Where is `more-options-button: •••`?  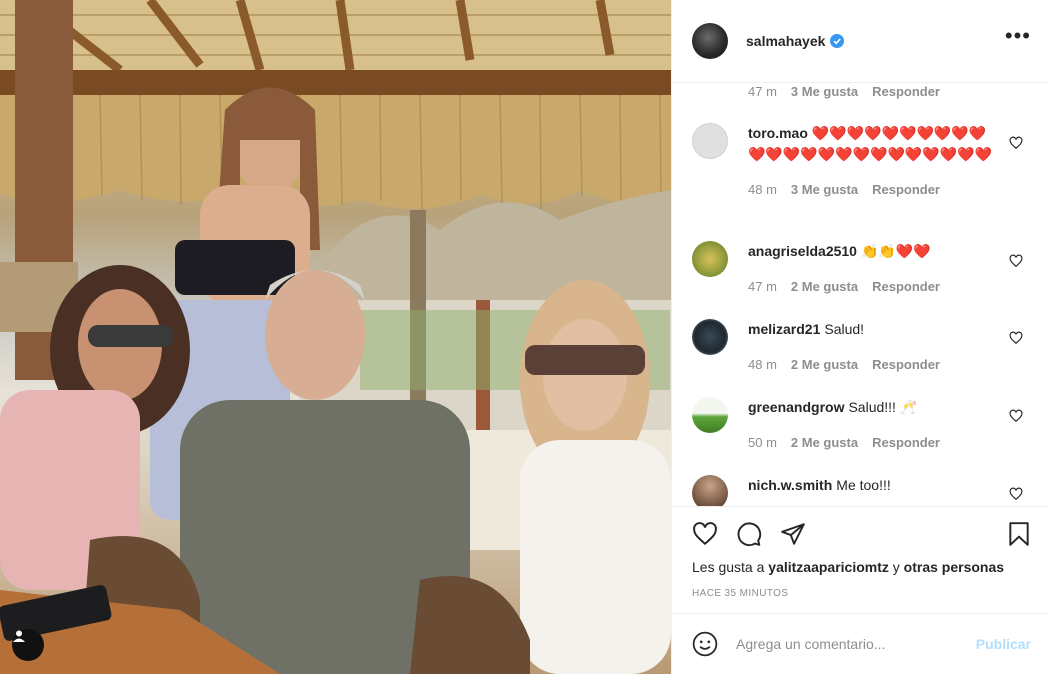
more-options-button: ••• is located at coordinates (1018, 38).